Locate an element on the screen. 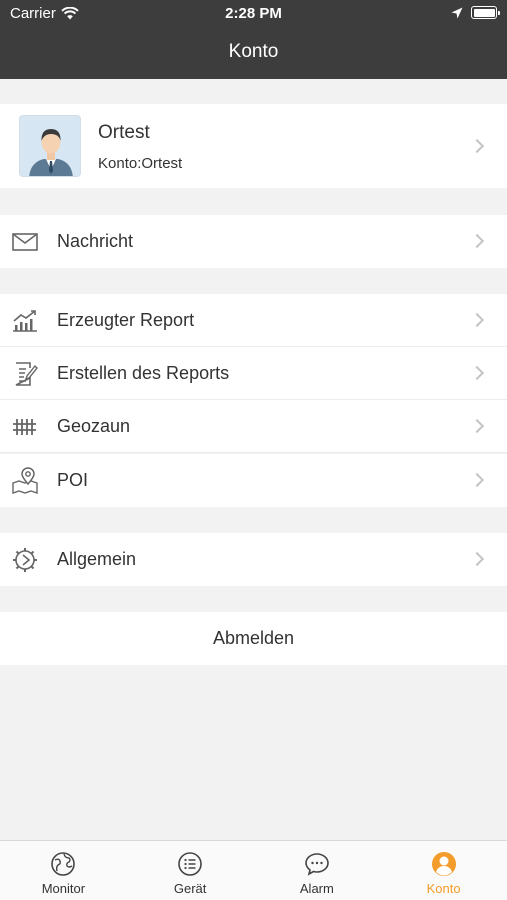 Image resolution: width=507 pixels, height=900 pixels. menu-item-poi: POI is located at coordinates (253, 480).